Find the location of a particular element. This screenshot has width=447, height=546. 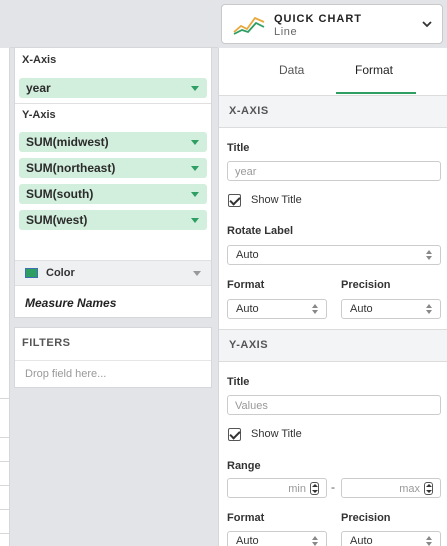

y-axis-section-header: Y-AXIS is located at coordinates (333, 345).